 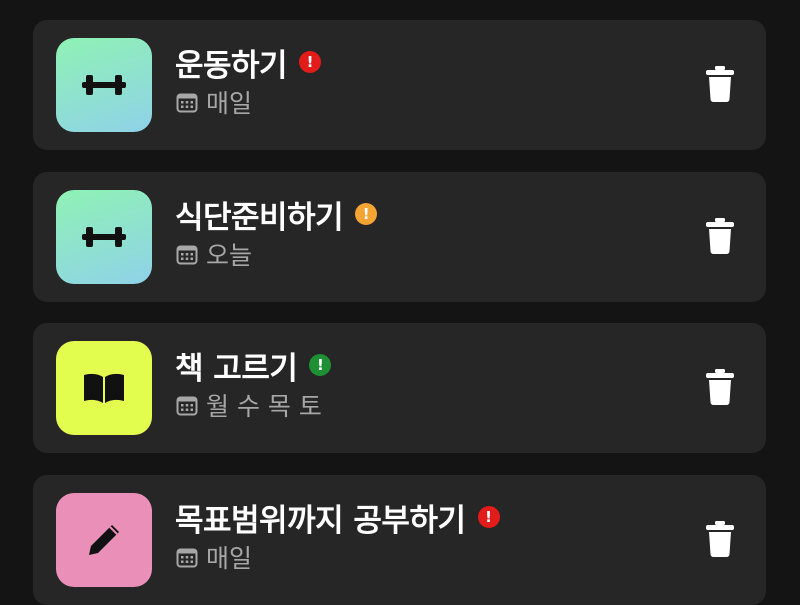 I want to click on task-schedule-row: 오늘, so click(x=214, y=254).